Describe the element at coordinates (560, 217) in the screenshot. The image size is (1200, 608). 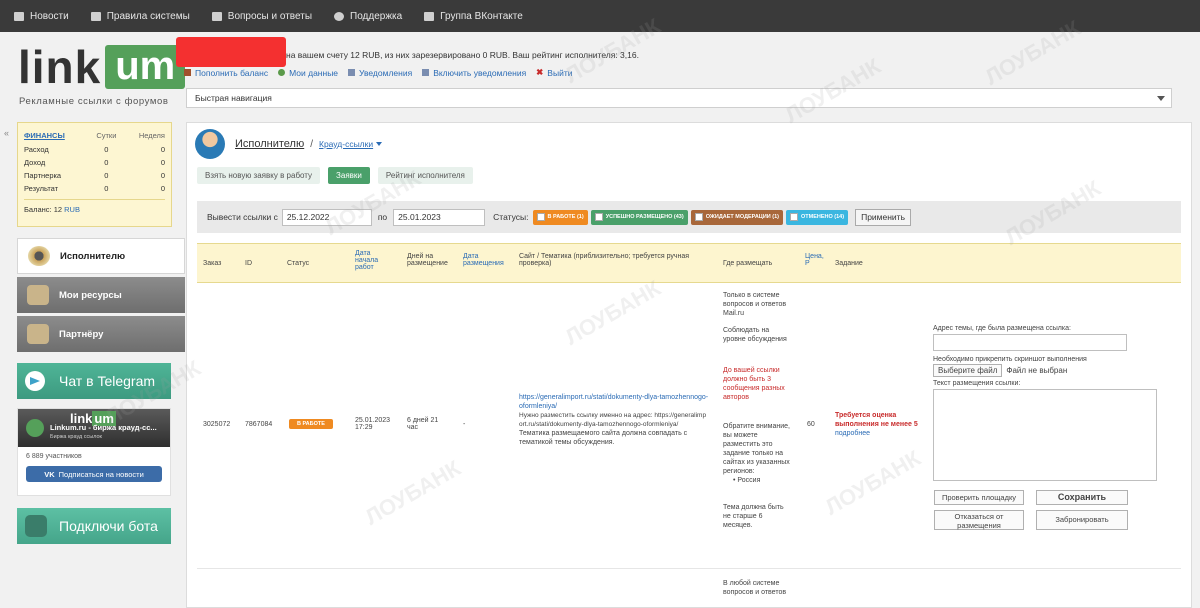
I see `status-filter-in-work: В РАБОТЕ (1)` at that location.